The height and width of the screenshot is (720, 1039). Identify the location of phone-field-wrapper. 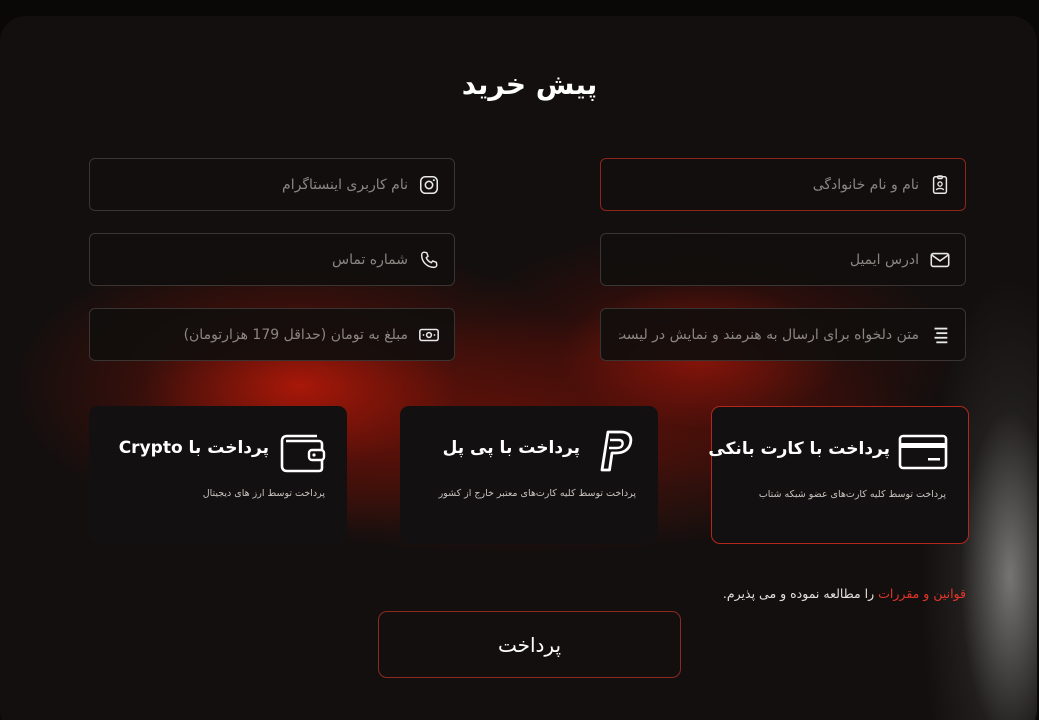
(272, 259).